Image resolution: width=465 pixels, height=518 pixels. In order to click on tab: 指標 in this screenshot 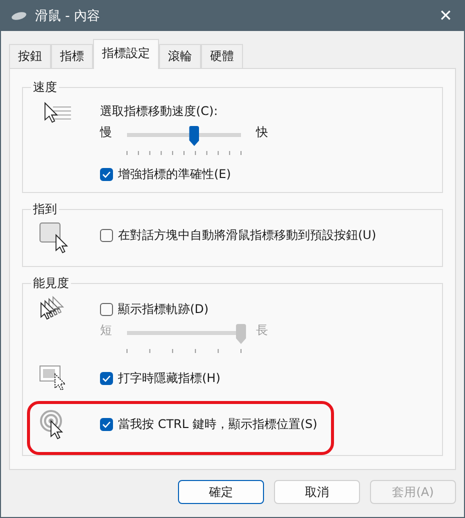, I will do `click(72, 56)`.